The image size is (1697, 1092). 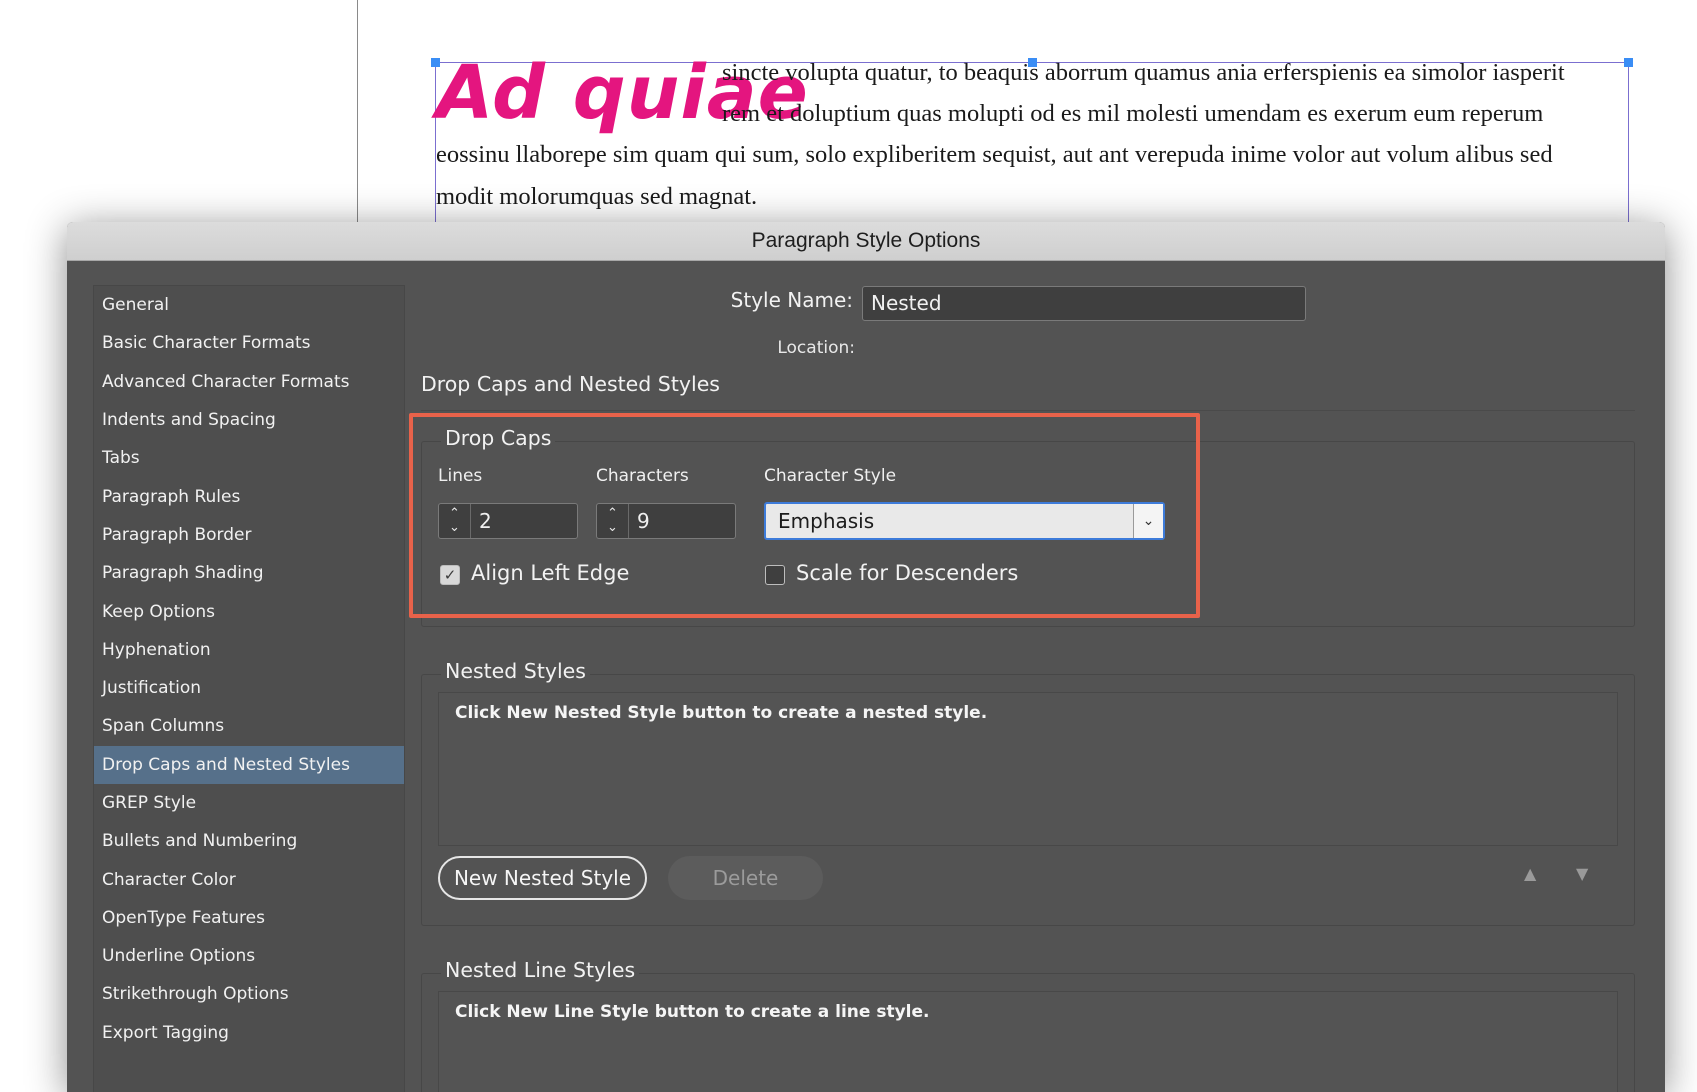 I want to click on lines-label: Lines, so click(x=460, y=476).